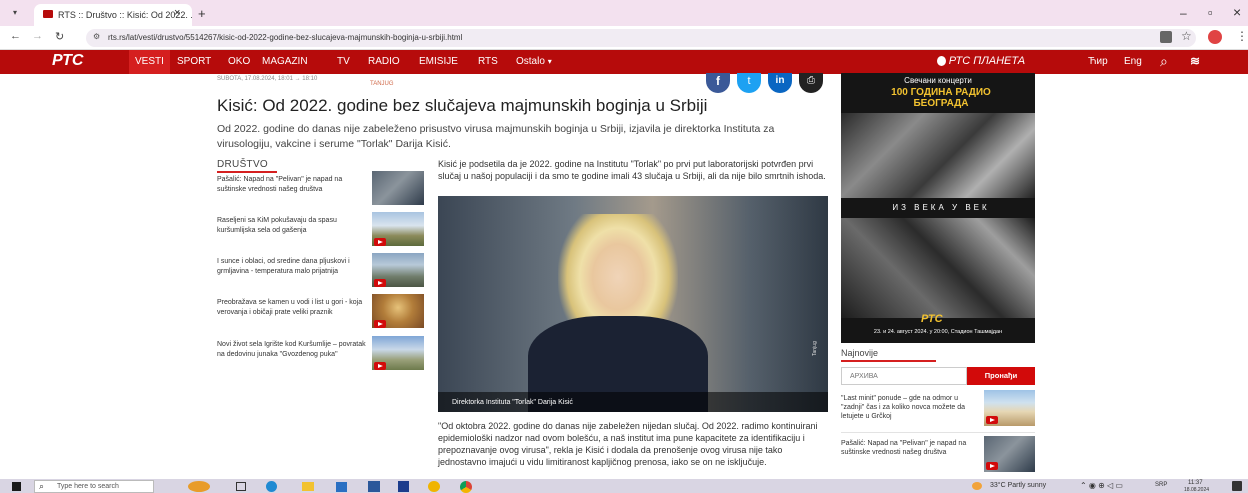  Describe the element at coordinates (860, 353) in the screenshot. I see `latest-heading: Najnovije` at that location.